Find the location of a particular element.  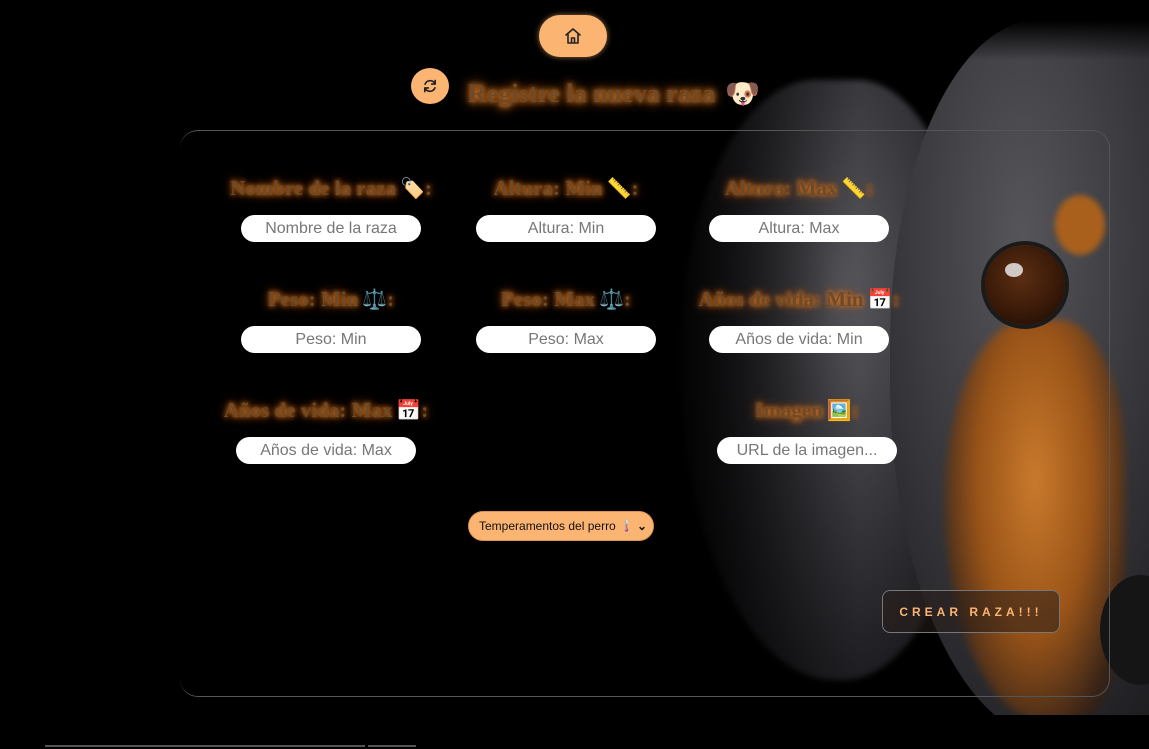

scrollbar is located at coordinates (205, 746).